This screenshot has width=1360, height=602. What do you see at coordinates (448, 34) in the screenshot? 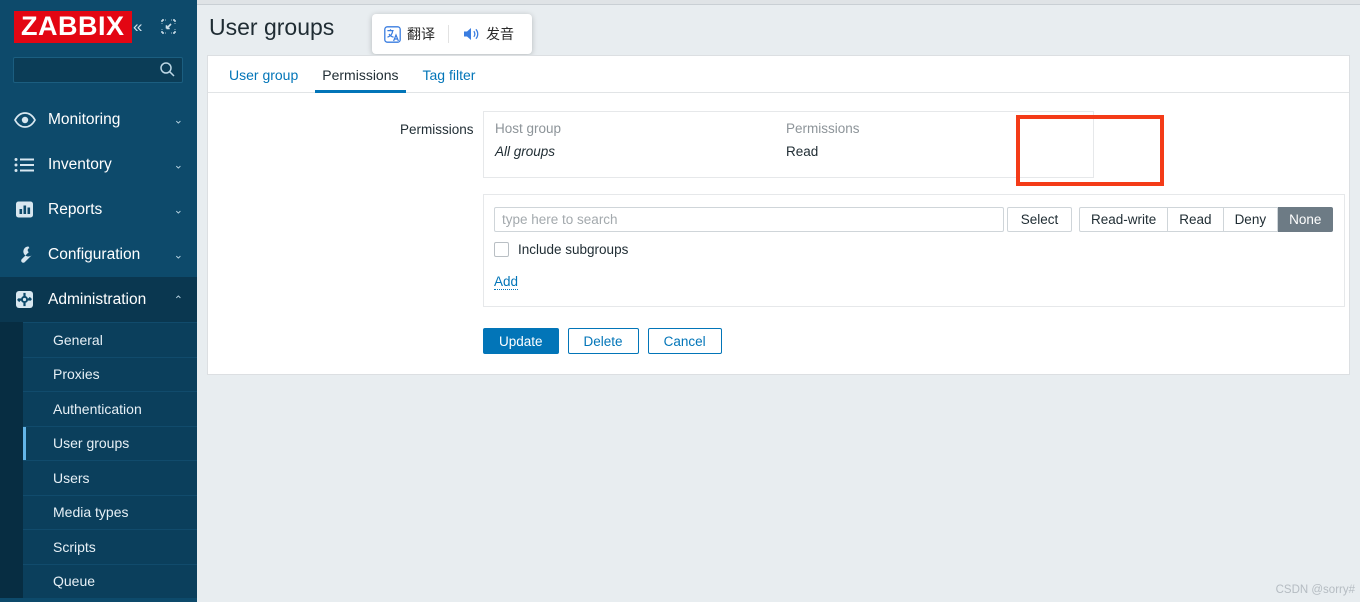
I see `popup-divider` at bounding box center [448, 34].